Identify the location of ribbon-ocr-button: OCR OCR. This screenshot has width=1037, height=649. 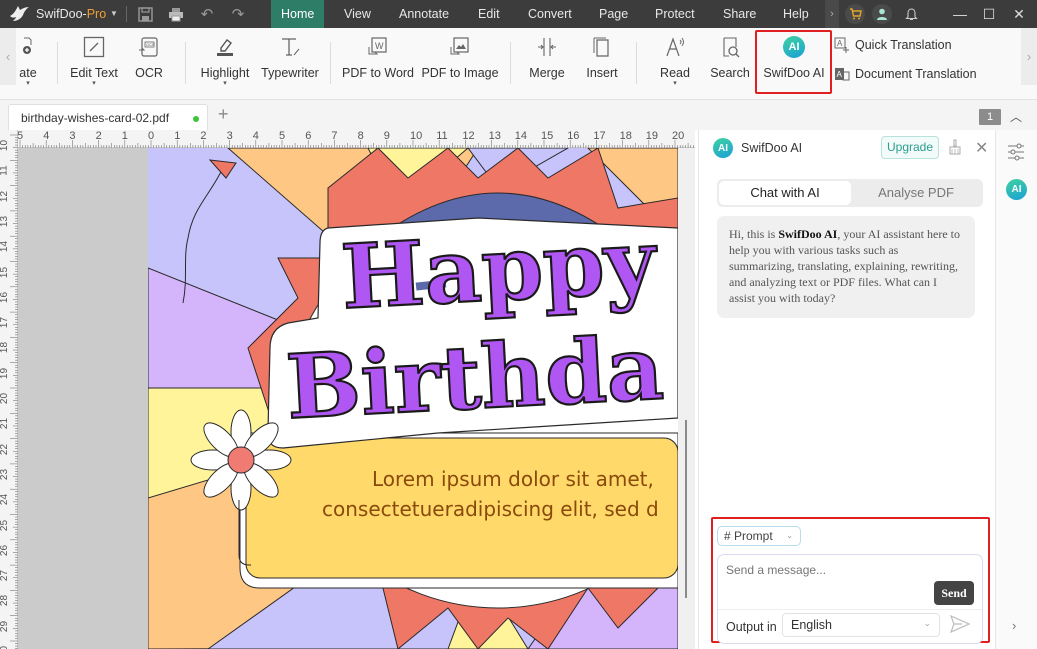
(149, 64).